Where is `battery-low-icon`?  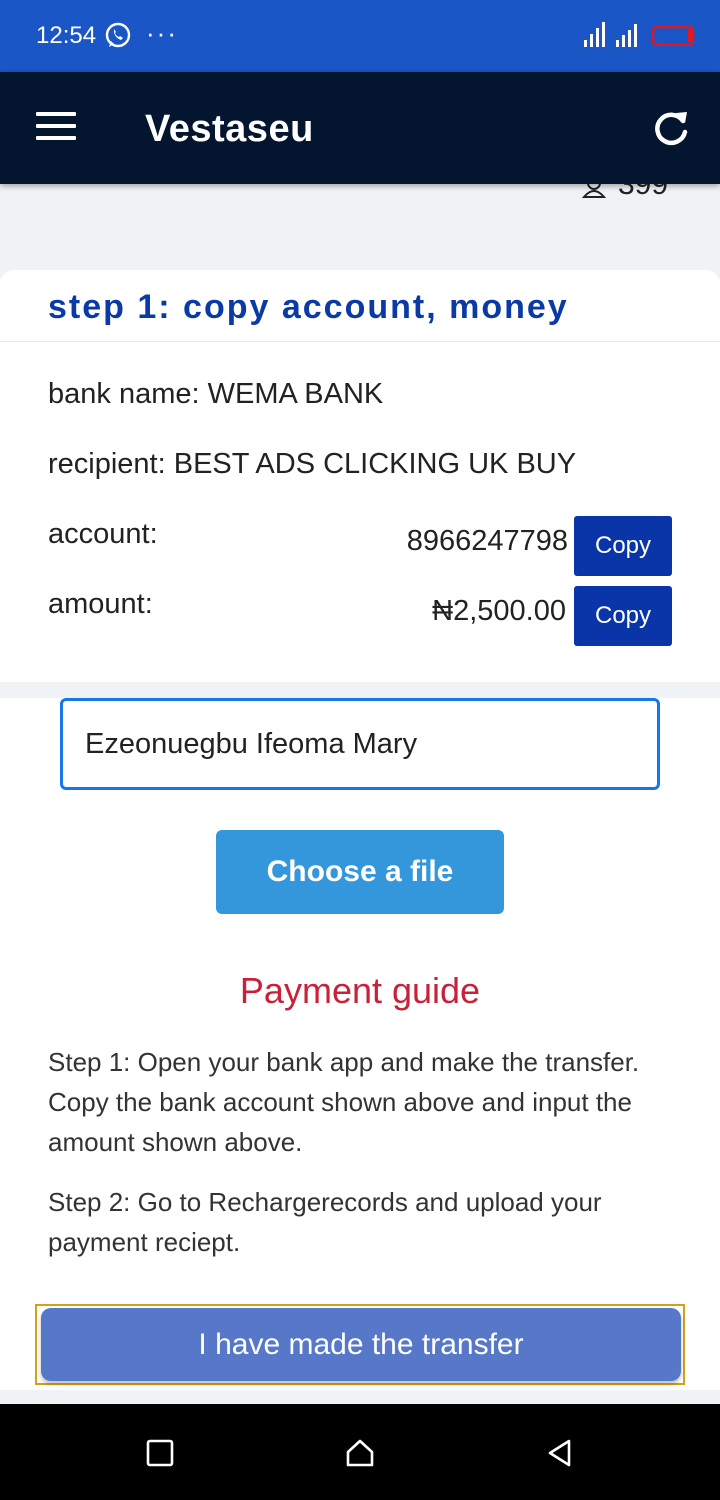 battery-low-icon is located at coordinates (673, 36).